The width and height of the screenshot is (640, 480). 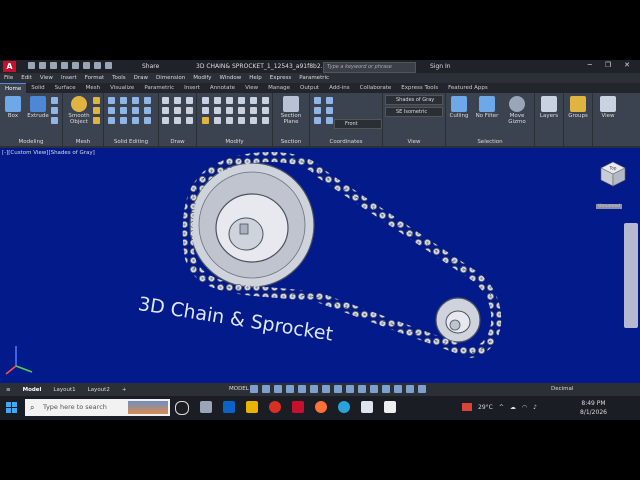 What do you see at coordinates (141, 78) in the screenshot?
I see `menu-draw: Draw` at bounding box center [141, 78].